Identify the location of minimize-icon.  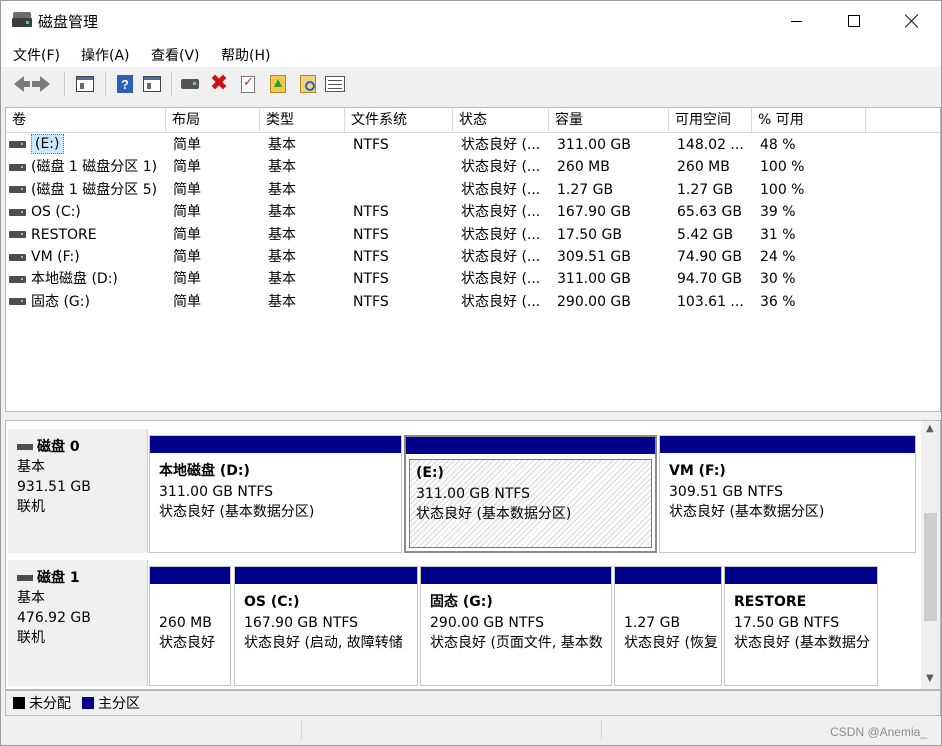
(796, 21).